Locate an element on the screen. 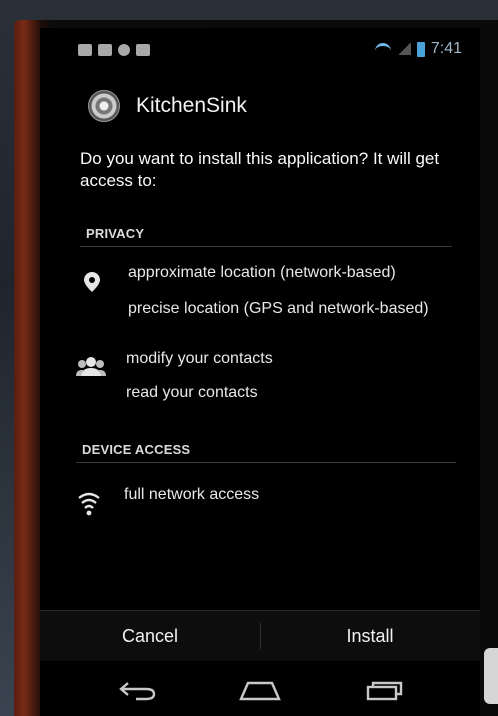 Image resolution: width=498 pixels, height=716 pixels. clock: 7:41 is located at coordinates (446, 48).